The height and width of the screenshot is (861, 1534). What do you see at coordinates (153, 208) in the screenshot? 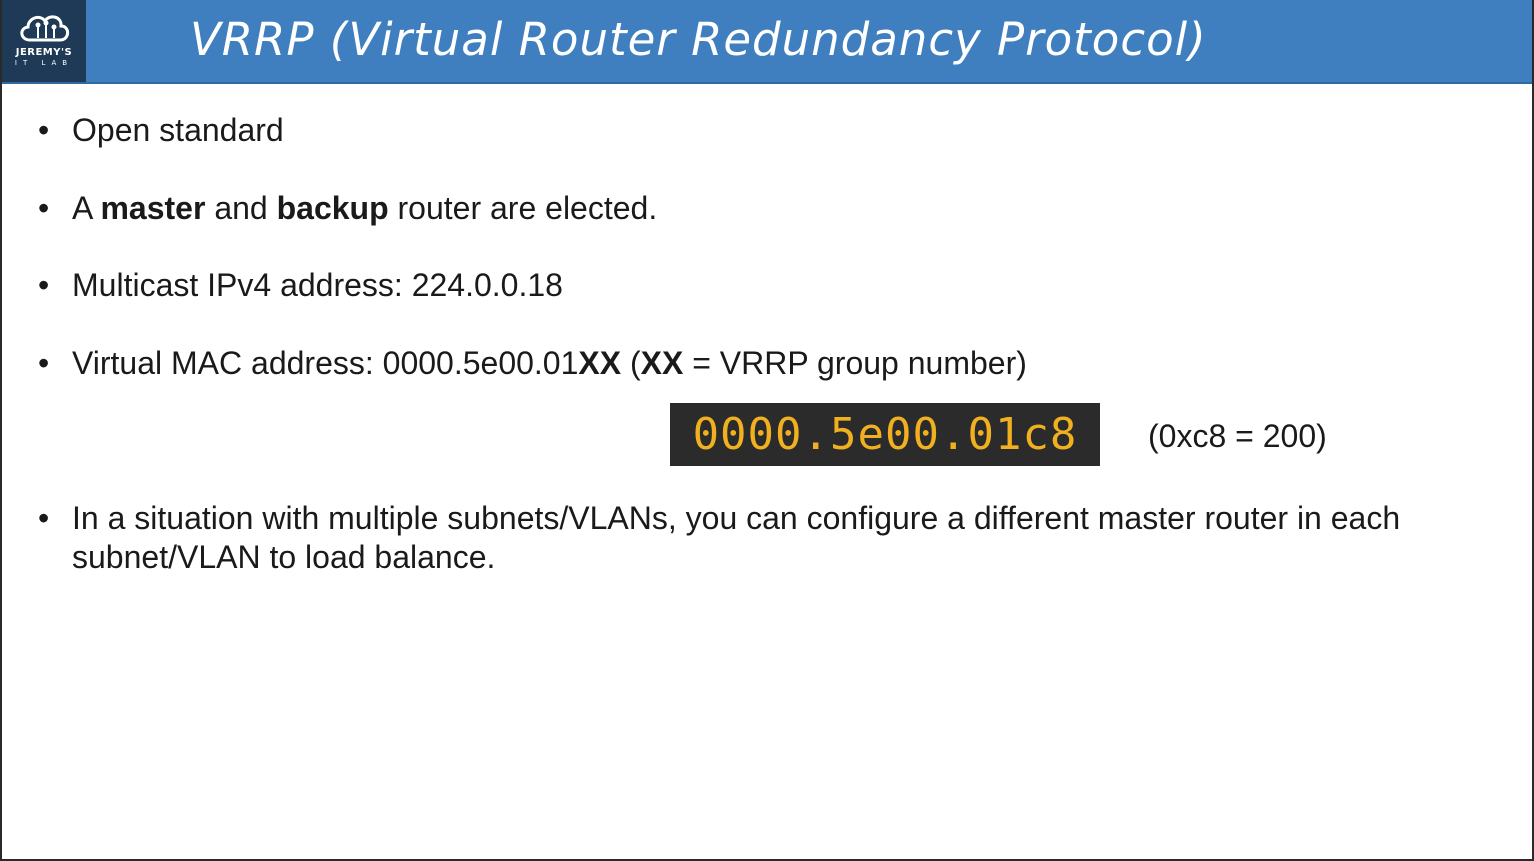
I see `bold-master: master` at bounding box center [153, 208].